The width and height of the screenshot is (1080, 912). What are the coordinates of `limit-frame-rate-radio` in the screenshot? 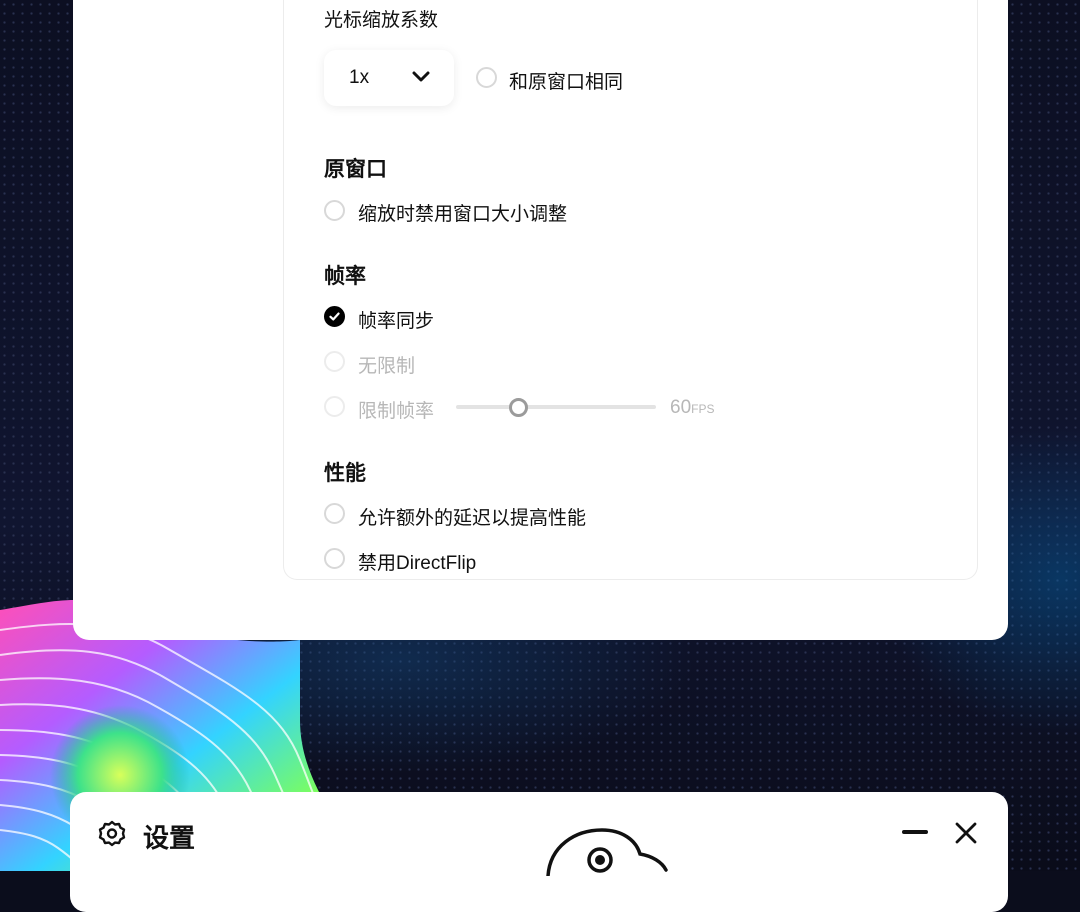 It's located at (334, 406).